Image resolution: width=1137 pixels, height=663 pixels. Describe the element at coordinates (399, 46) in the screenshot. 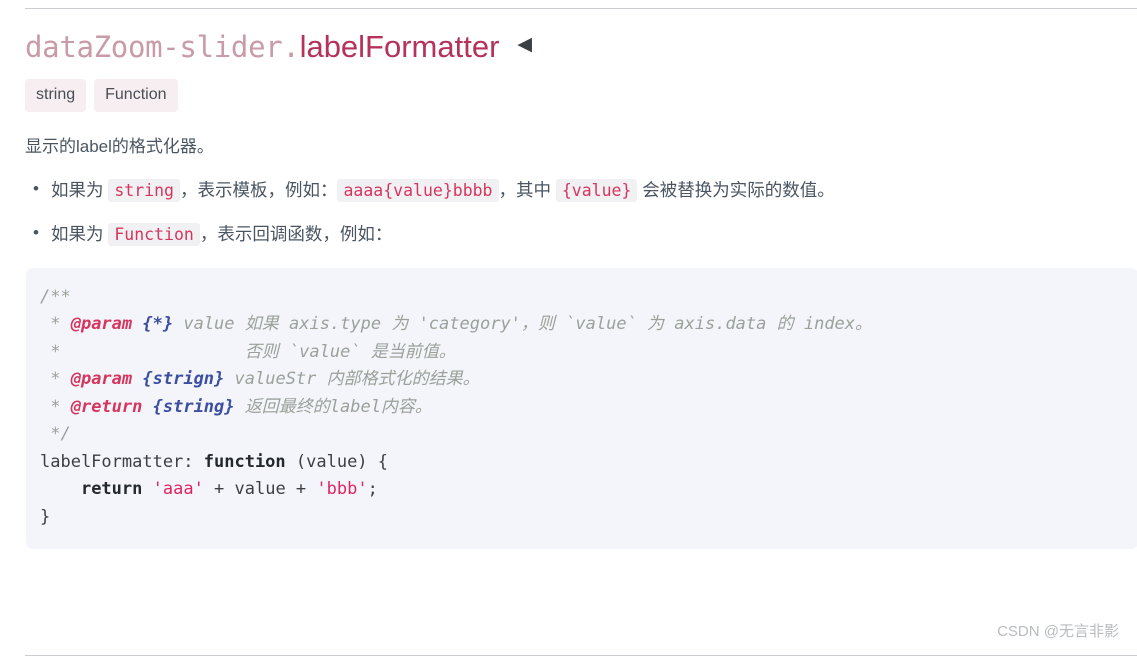

I see `title-property: labelFormatter` at that location.